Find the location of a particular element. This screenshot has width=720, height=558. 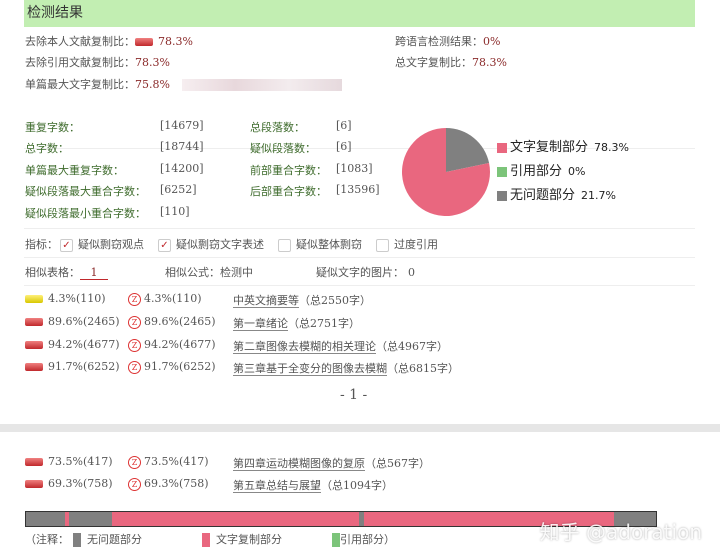

stat-label: 前部重合字数： is located at coordinates (288, 170).